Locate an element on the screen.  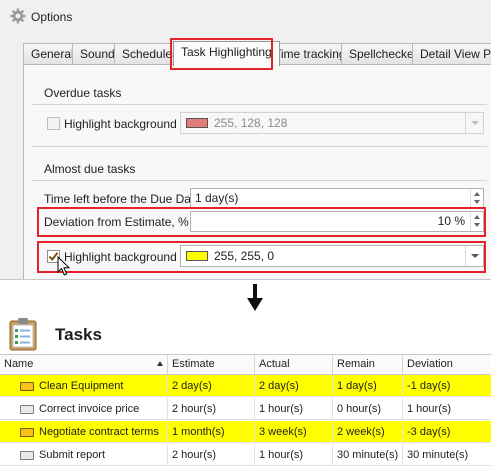
callout-tab-highlight is located at coordinates (221, 54).